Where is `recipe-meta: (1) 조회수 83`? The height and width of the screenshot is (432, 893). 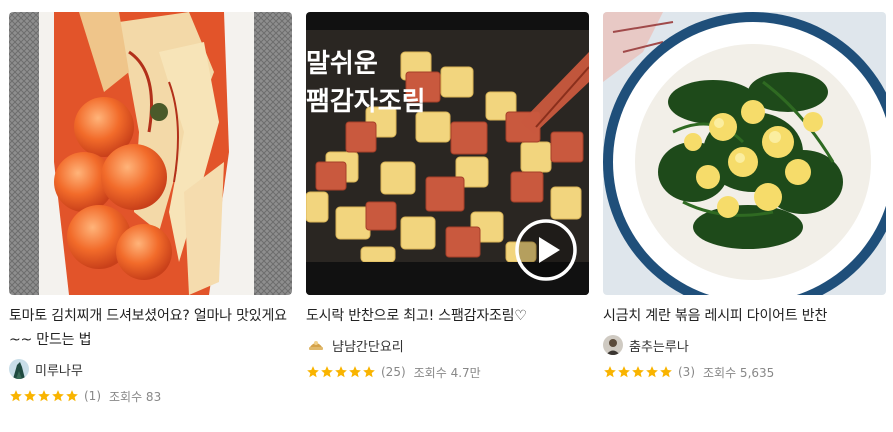
recipe-meta: (1) 조회수 83 is located at coordinates (150, 396).